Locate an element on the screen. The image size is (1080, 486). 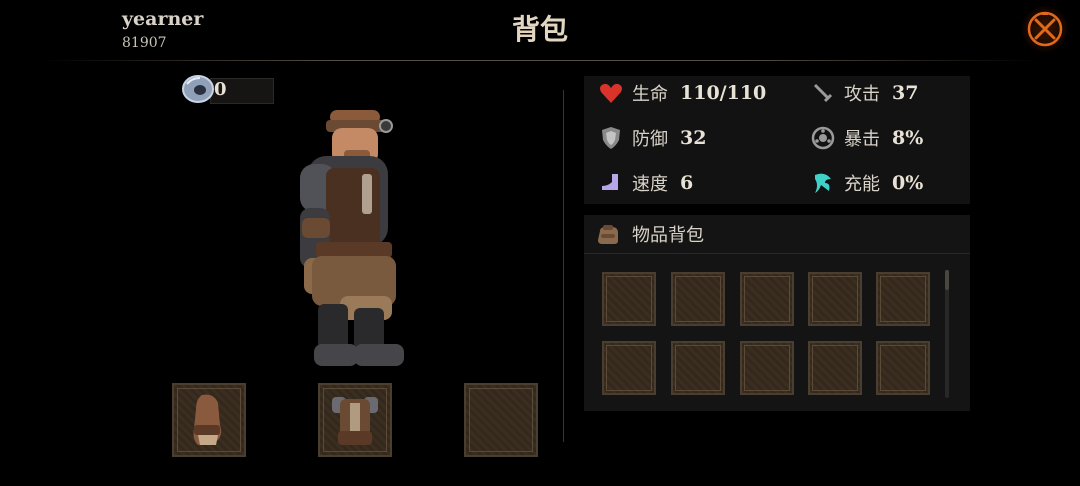
inventory-scrollbar is located at coordinates (947, 334).